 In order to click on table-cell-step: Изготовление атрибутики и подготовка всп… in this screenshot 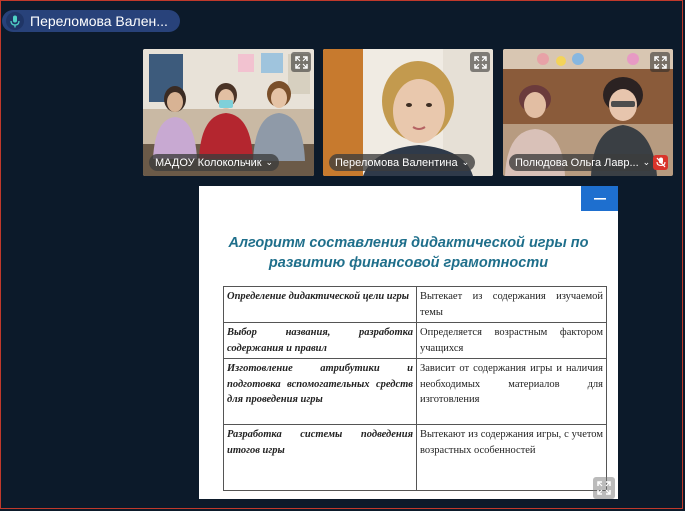, I will do `click(320, 391)`.